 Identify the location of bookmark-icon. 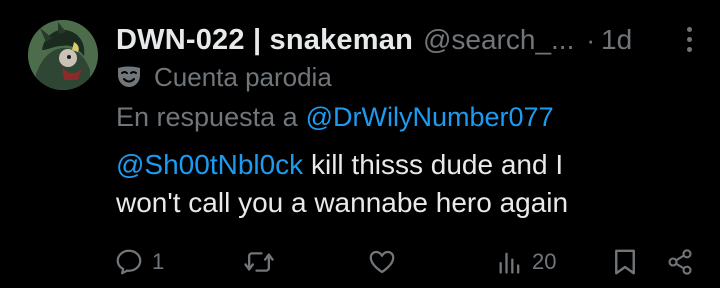
(625, 262).